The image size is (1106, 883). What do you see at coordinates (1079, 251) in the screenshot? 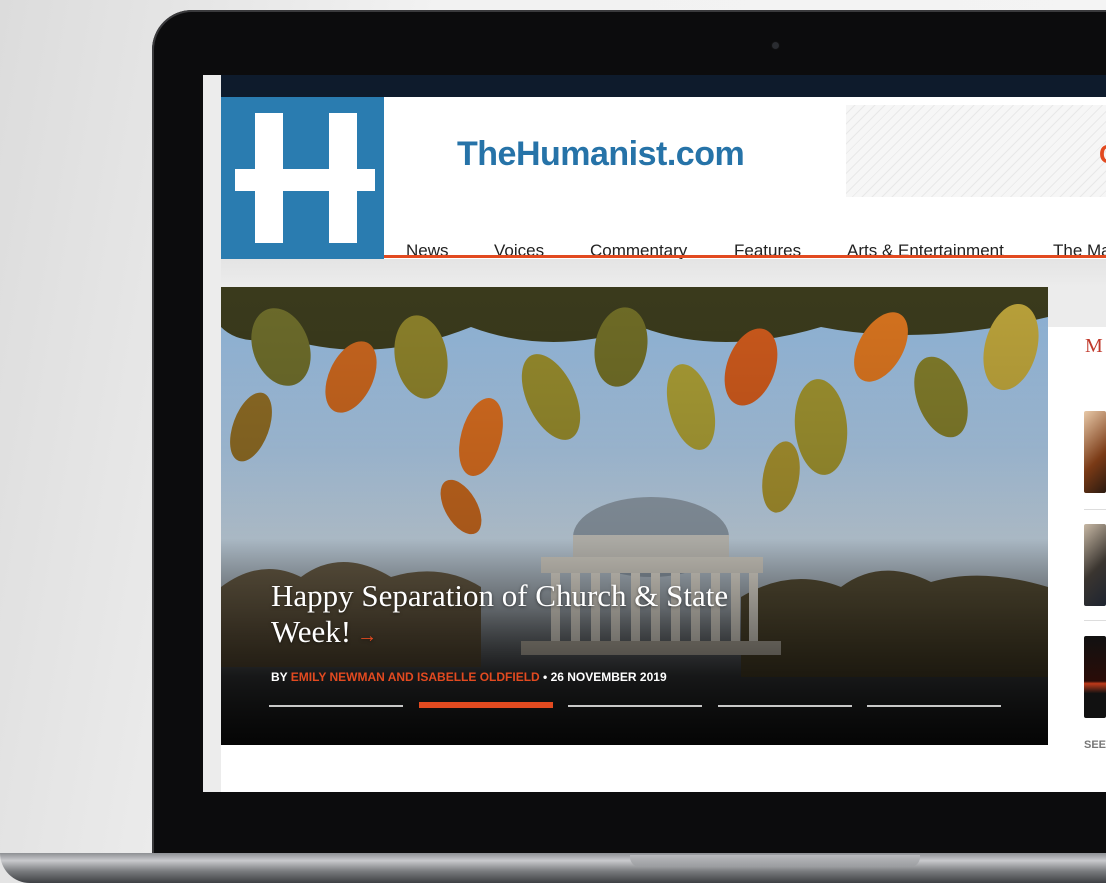
I see `nav-item-the-magazine: The Ma` at bounding box center [1079, 251].